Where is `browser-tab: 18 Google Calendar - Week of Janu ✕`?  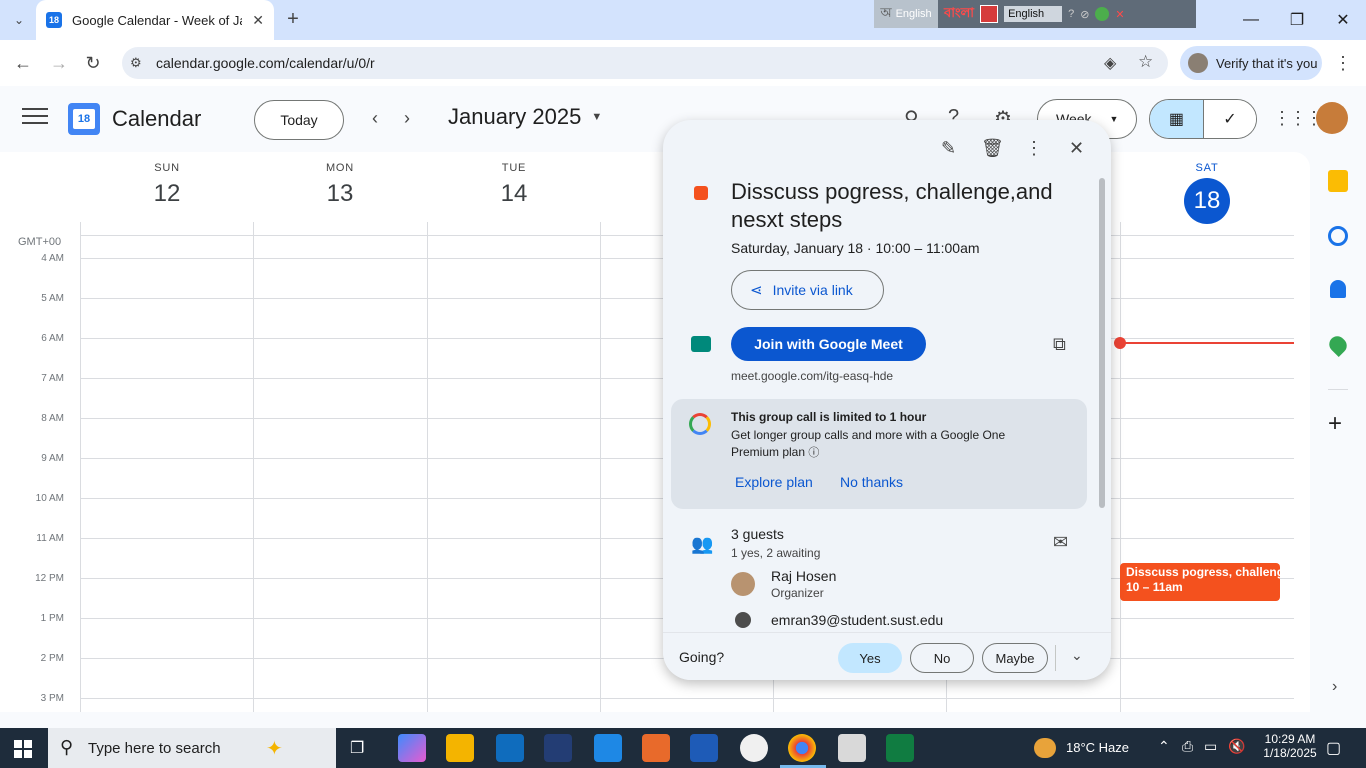
browser-tab: 18 Google Calendar - Week of Janu ✕ is located at coordinates (155, 20).